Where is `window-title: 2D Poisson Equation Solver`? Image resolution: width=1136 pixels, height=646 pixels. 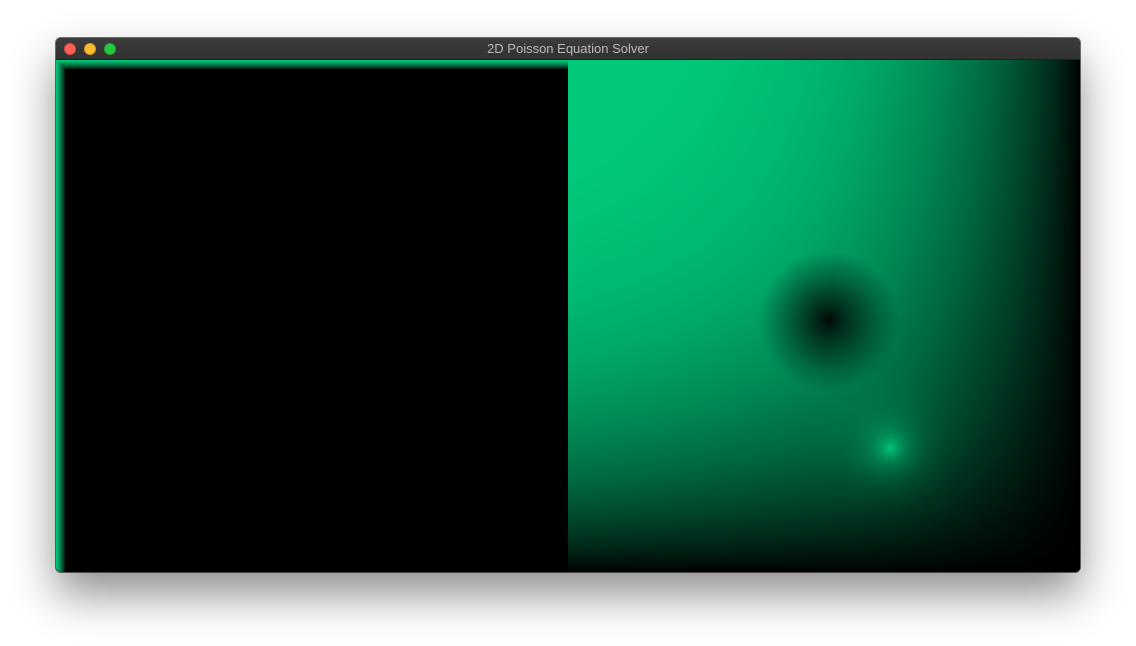 window-title: 2D Poisson Equation Solver is located at coordinates (568, 48).